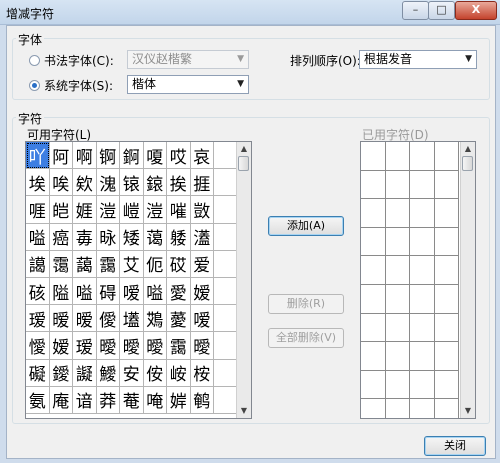  Describe the element at coordinates (155, 319) in the screenshot. I see `char-cell: 鴱` at that location.